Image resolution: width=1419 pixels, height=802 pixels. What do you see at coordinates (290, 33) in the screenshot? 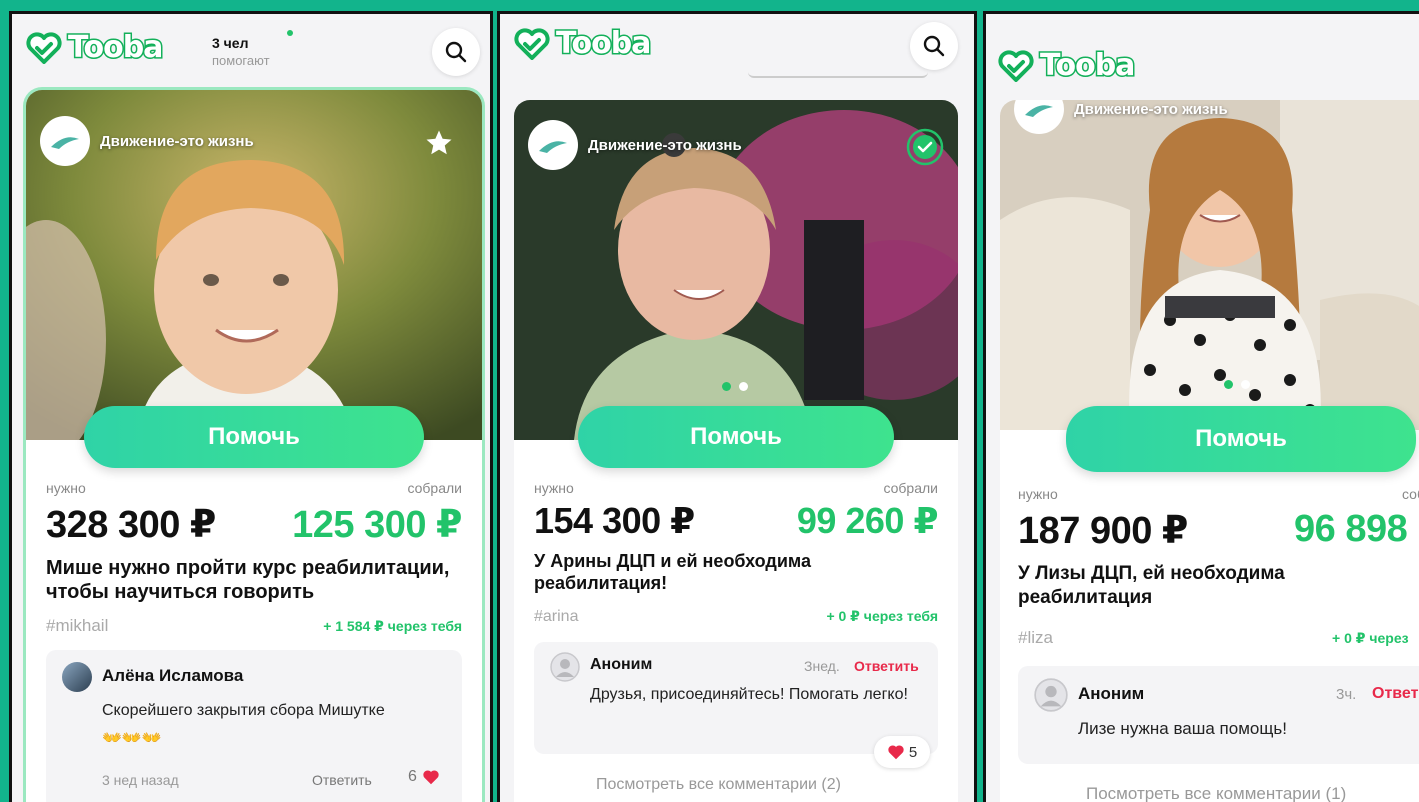
I see `online-indicator` at bounding box center [290, 33].